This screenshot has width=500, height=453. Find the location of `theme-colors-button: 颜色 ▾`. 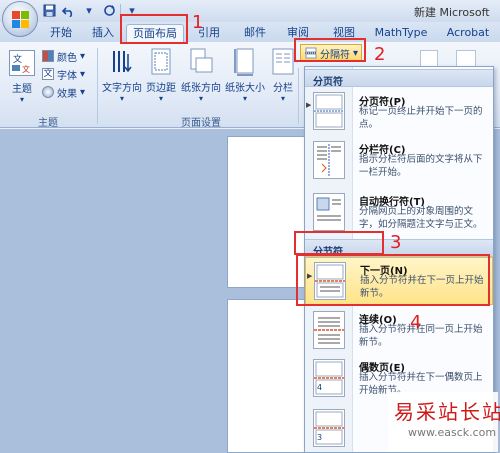

theme-colors-button: 颜色 ▾ is located at coordinates (63, 56).